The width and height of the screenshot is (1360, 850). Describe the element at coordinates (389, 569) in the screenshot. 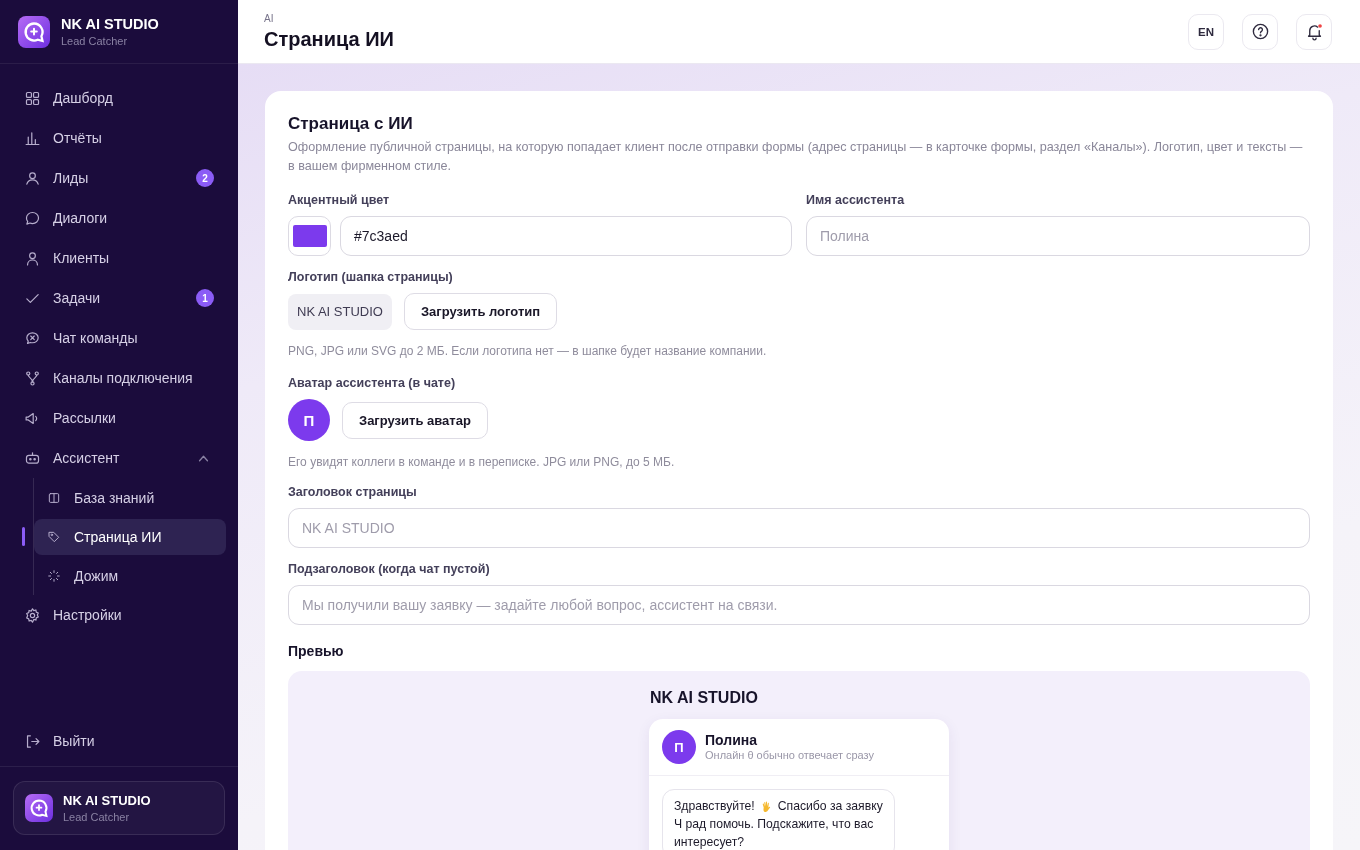

I see `field-label: Подзаголовок (когда чат пустой)` at that location.